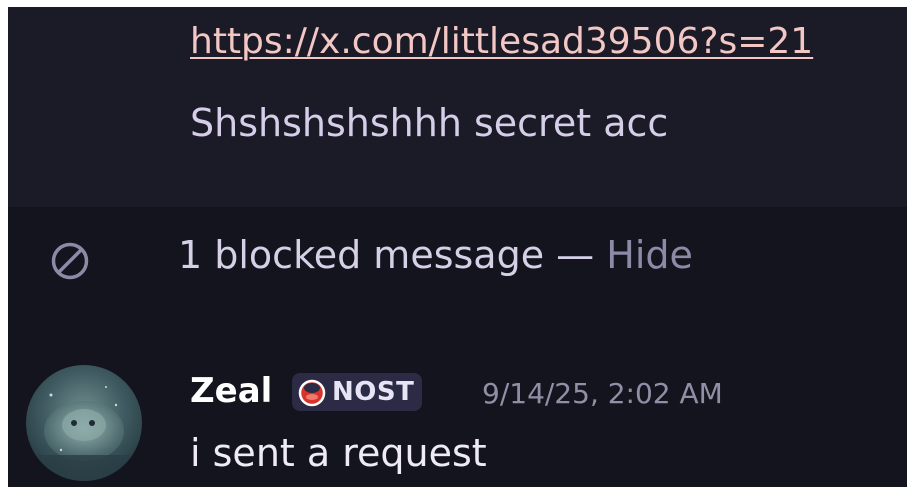  I want to click on avatar, so click(84, 423).